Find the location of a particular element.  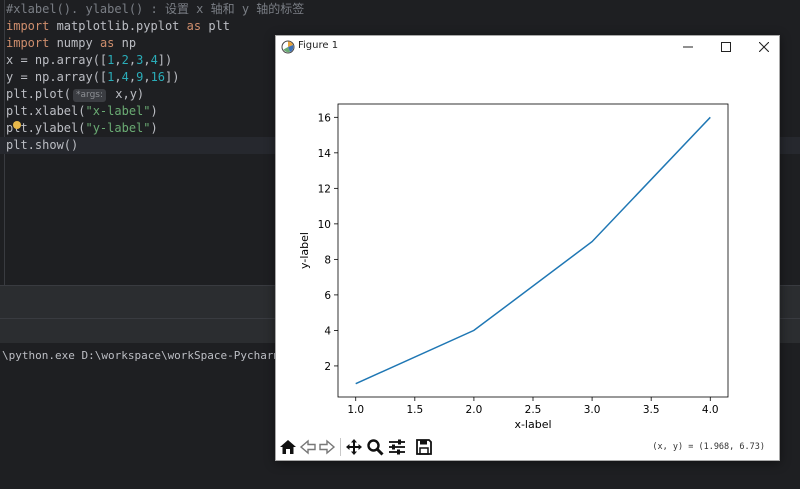

code-text: np is located at coordinates (125, 43).